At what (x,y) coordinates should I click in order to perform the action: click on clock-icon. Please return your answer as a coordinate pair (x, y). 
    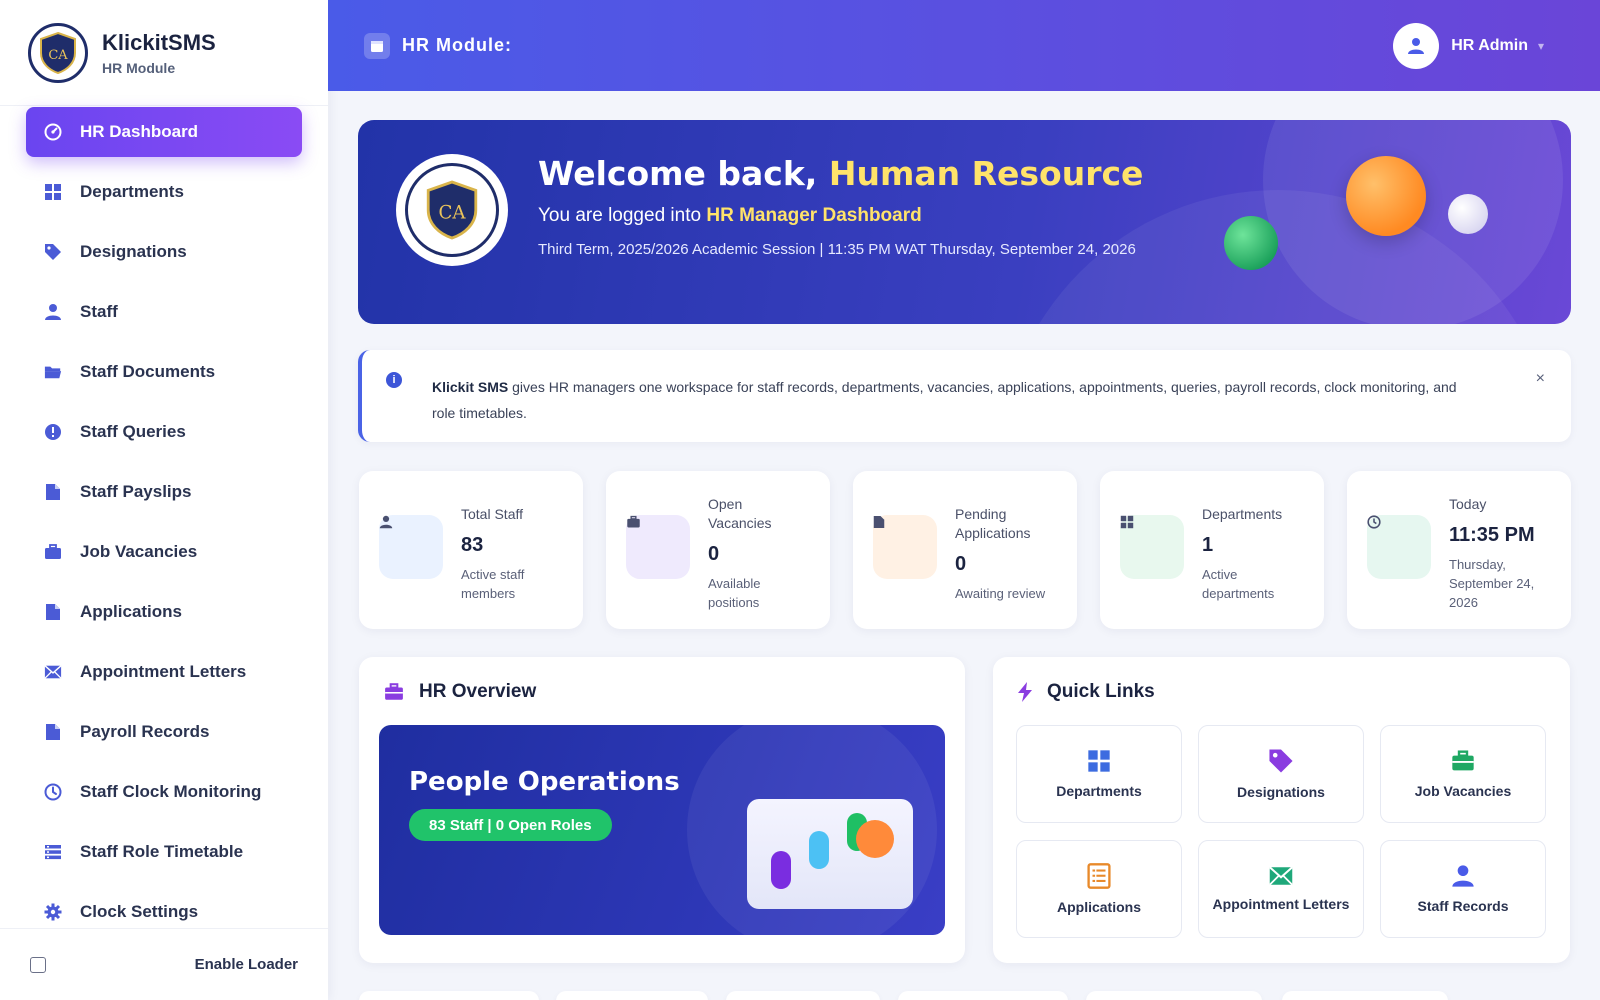
    Looking at the image, I should click on (1374, 524).